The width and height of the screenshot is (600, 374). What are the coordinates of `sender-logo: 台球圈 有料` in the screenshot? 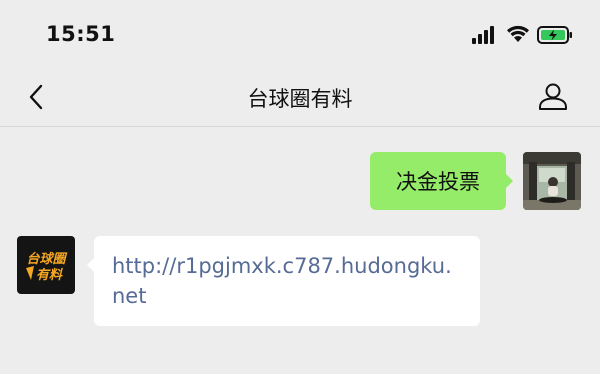 It's located at (46, 265).